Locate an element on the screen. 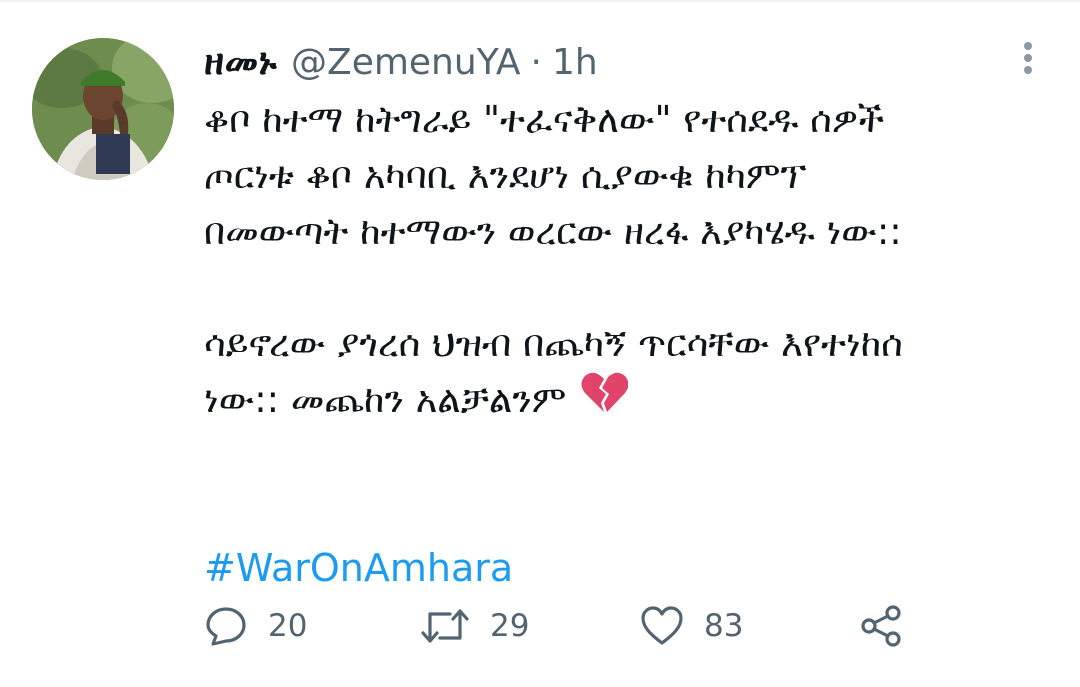 The width and height of the screenshot is (1080, 687). share-button is located at coordinates (881, 626).